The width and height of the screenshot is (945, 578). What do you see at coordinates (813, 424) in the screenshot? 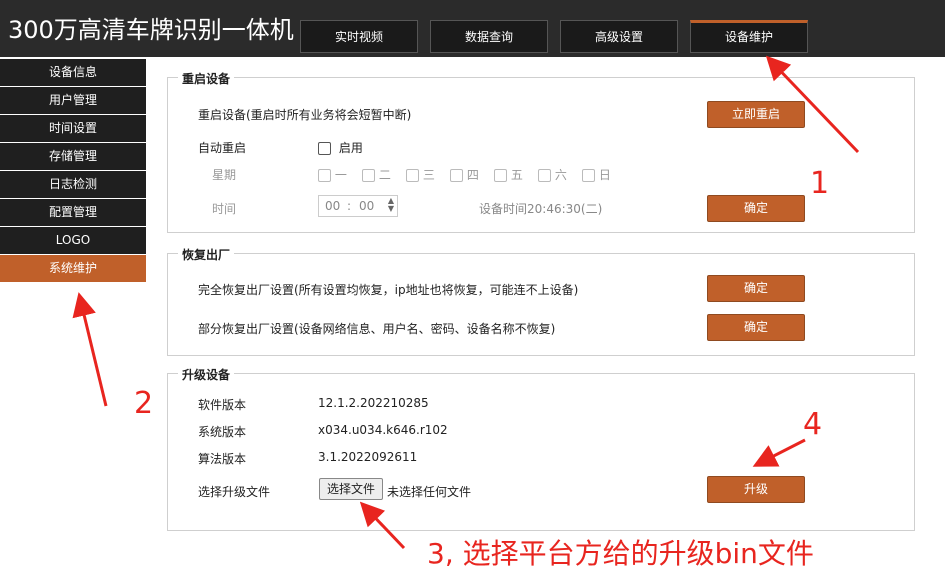
I see `annotation-number-4: 4` at bounding box center [813, 424].